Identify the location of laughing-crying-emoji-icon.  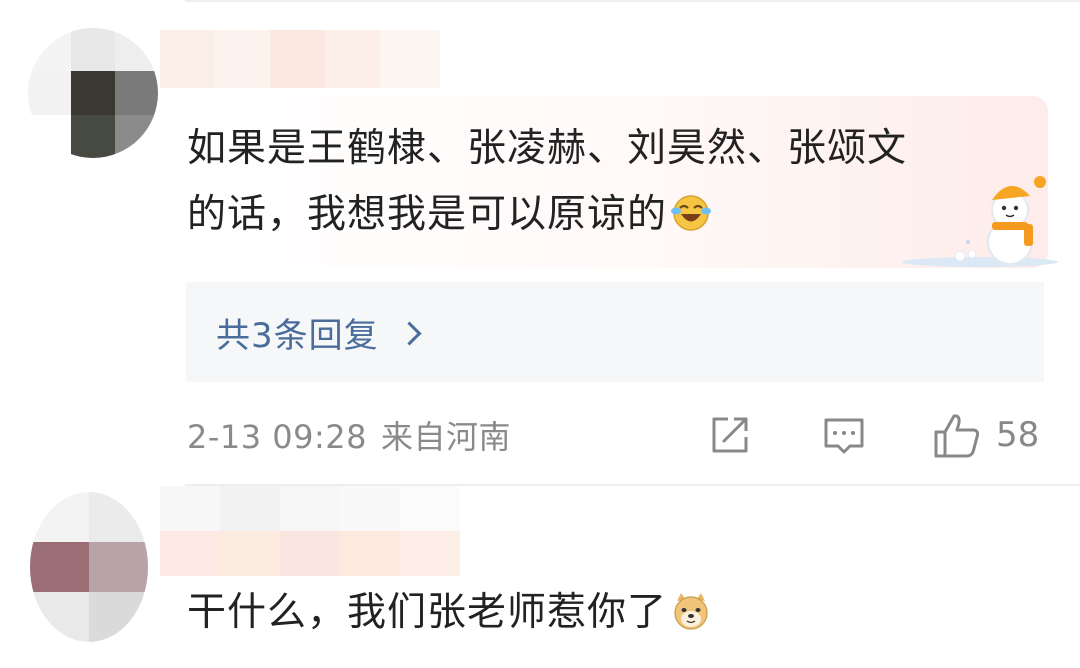
(691, 213).